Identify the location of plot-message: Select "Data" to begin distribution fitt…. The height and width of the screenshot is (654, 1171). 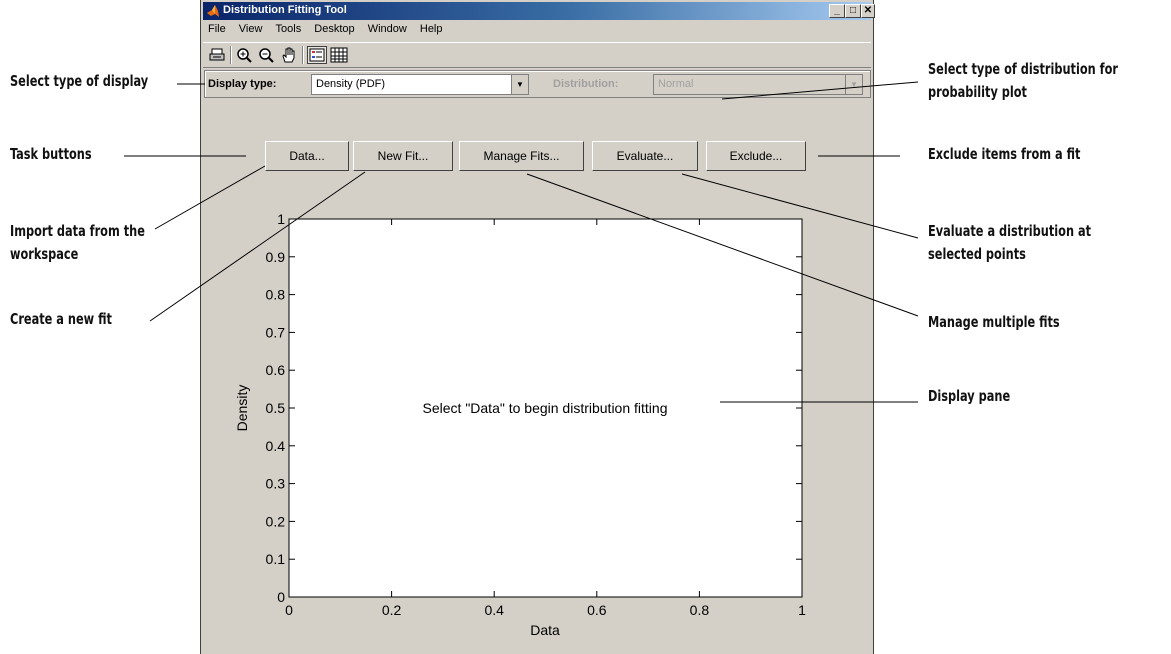
(545, 408).